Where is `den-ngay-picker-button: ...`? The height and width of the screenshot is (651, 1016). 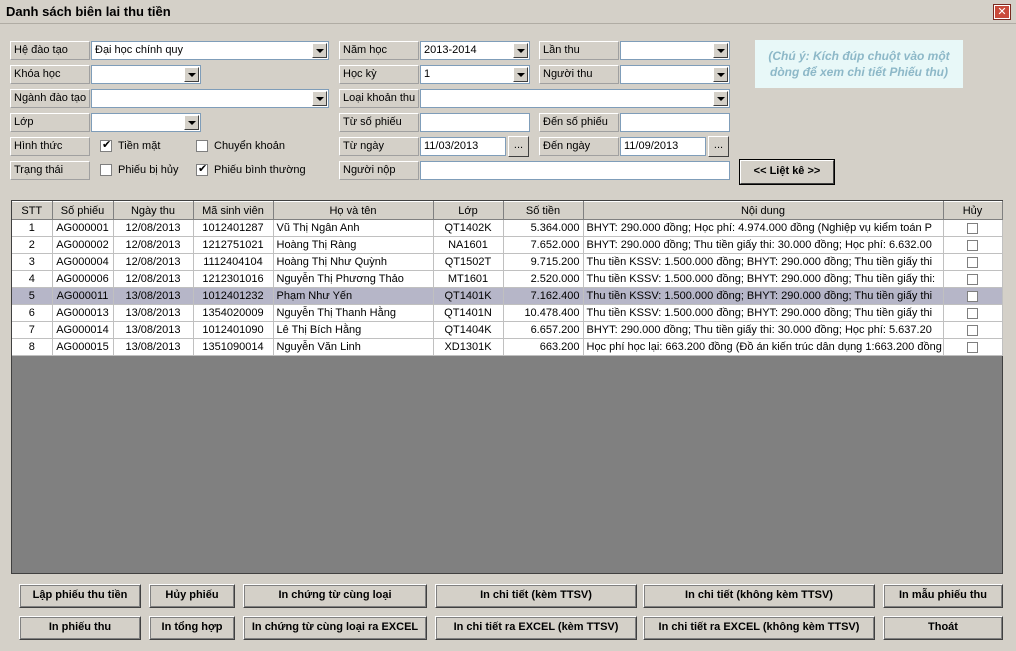
den-ngay-picker-button: ... is located at coordinates (718, 146).